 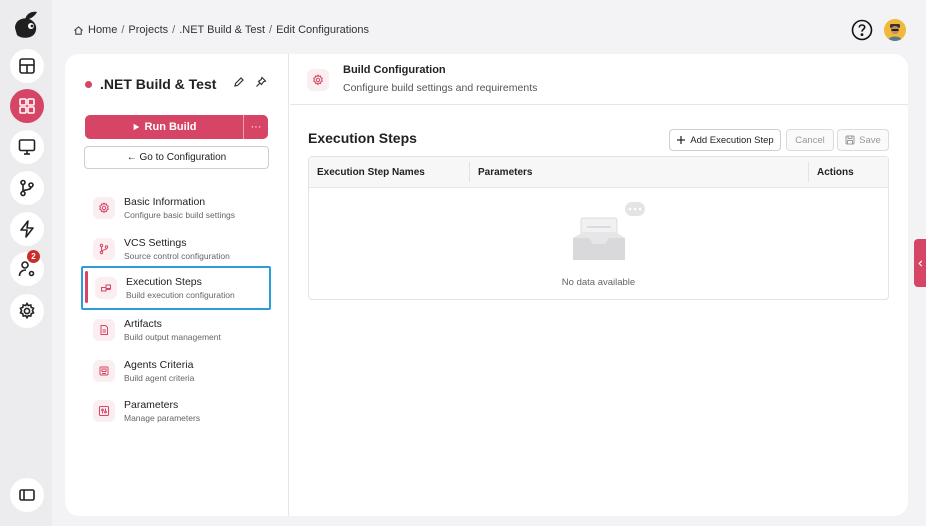 I want to click on rail-settings-button, so click(x=27, y=311).